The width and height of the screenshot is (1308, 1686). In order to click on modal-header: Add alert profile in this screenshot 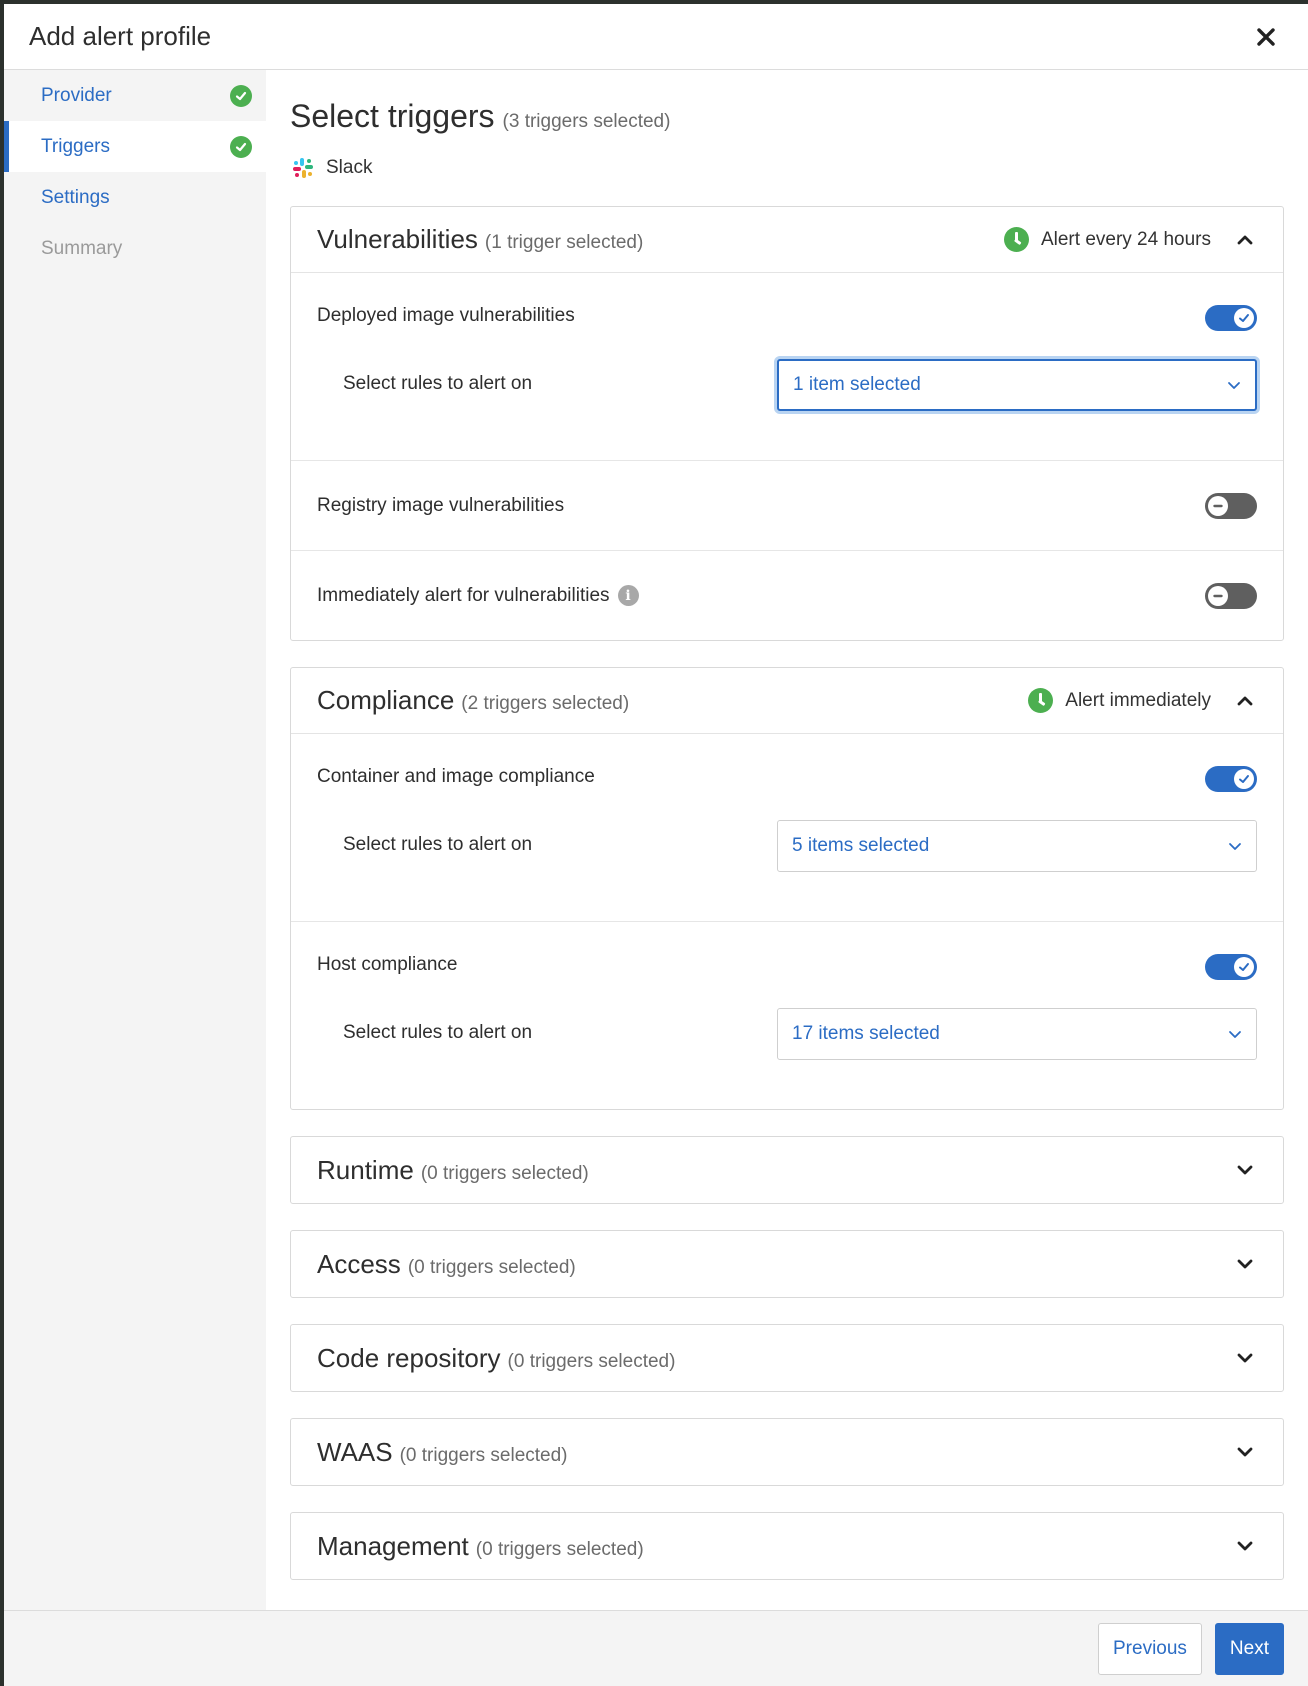, I will do `click(656, 37)`.